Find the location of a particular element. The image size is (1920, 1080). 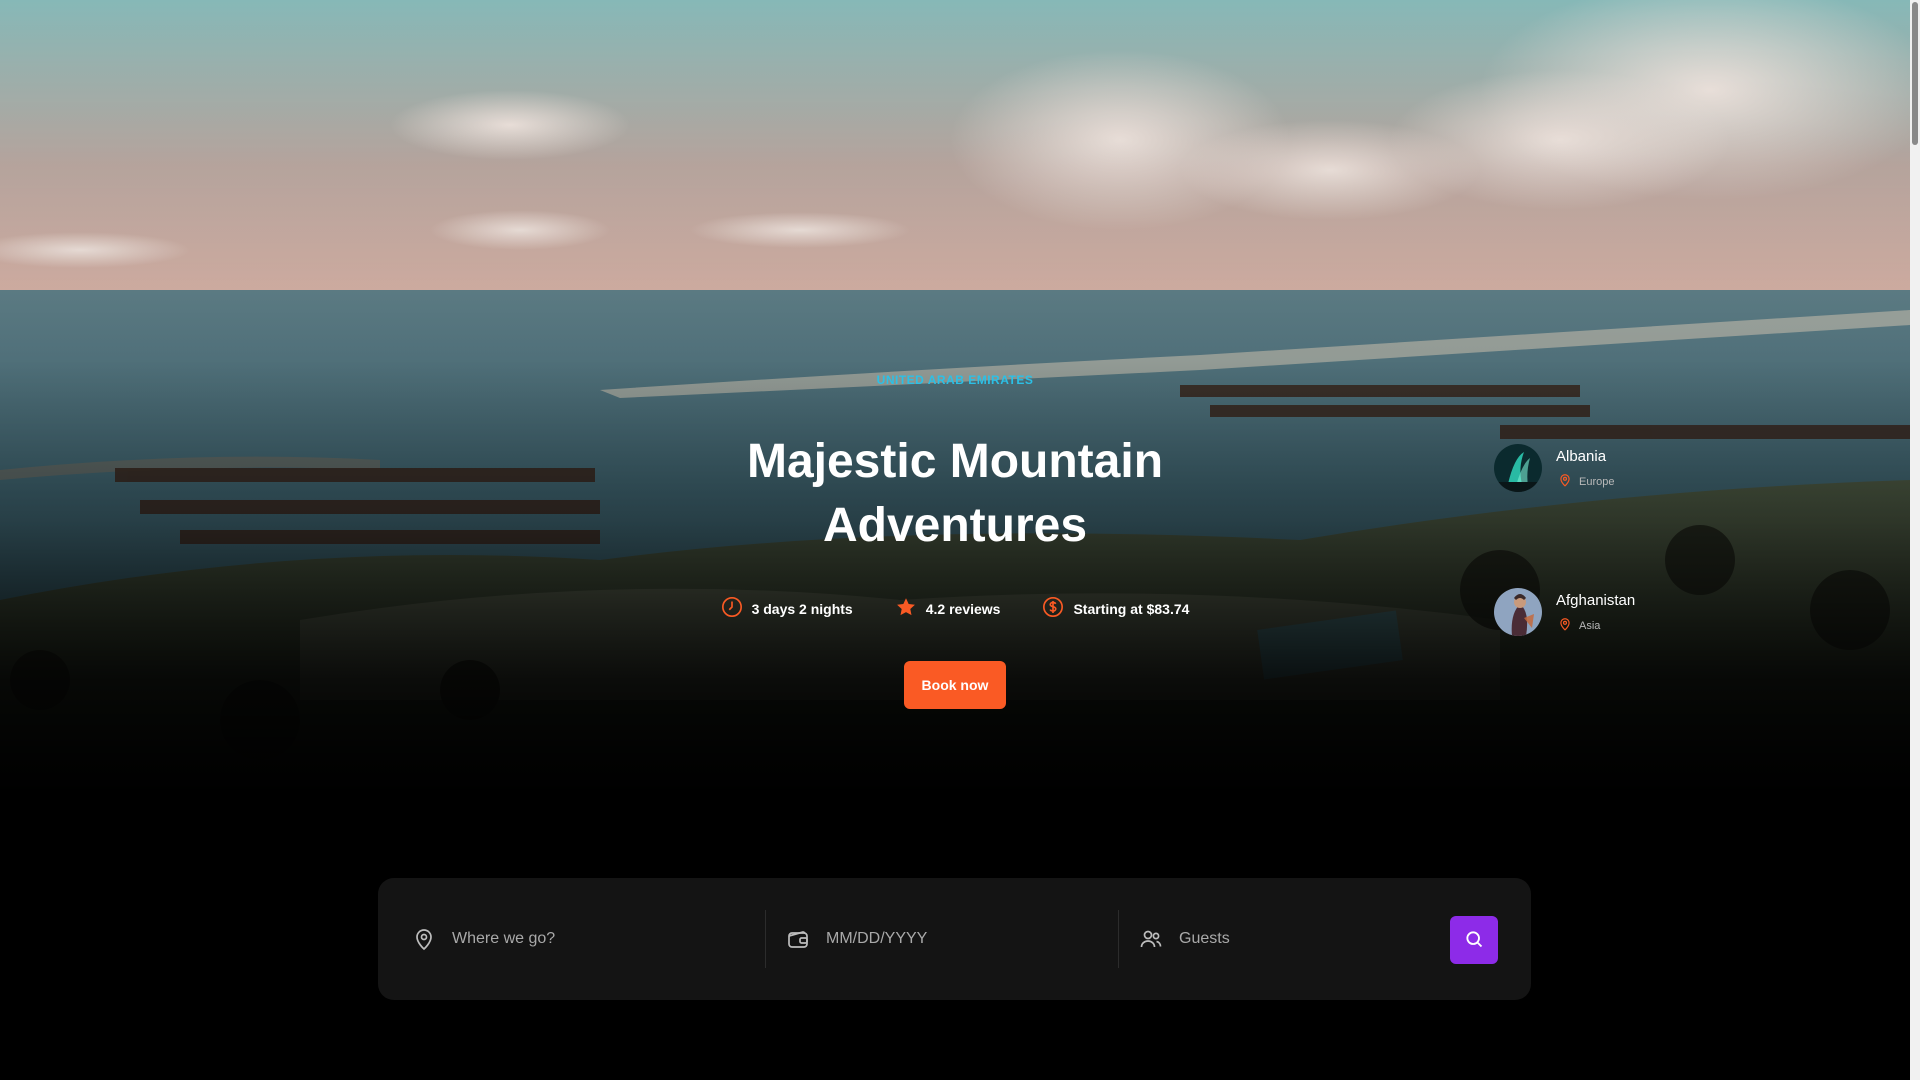

destination-card-afghanistan: Afghanistan Asia is located at coordinates (1564, 612).